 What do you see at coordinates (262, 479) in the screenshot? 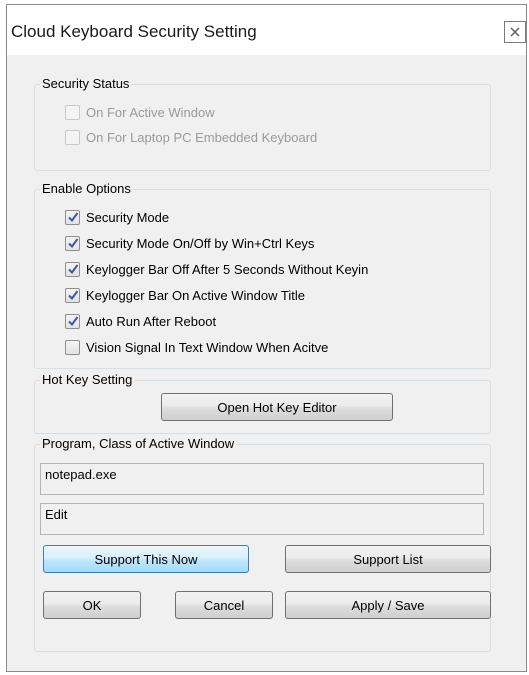
I see `program-name-field: notepad.exe` at bounding box center [262, 479].